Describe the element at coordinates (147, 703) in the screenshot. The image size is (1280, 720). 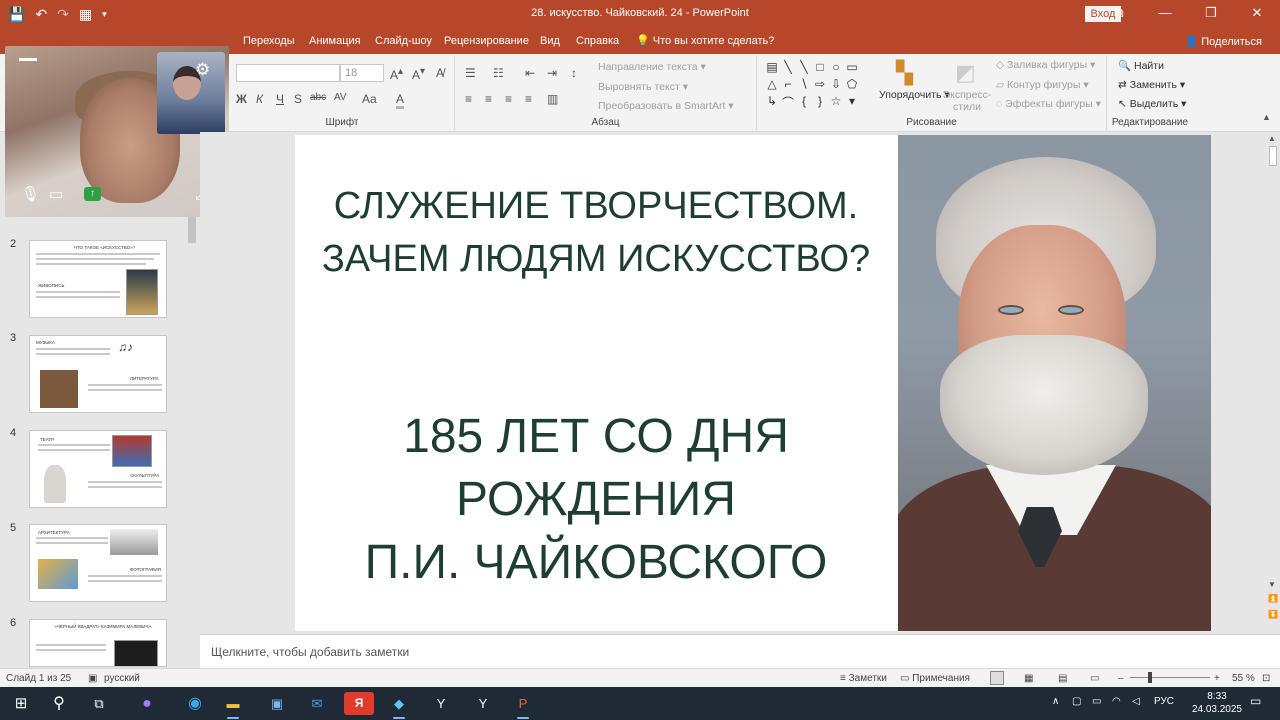
I see `alice-assistant-icon: ●` at that location.